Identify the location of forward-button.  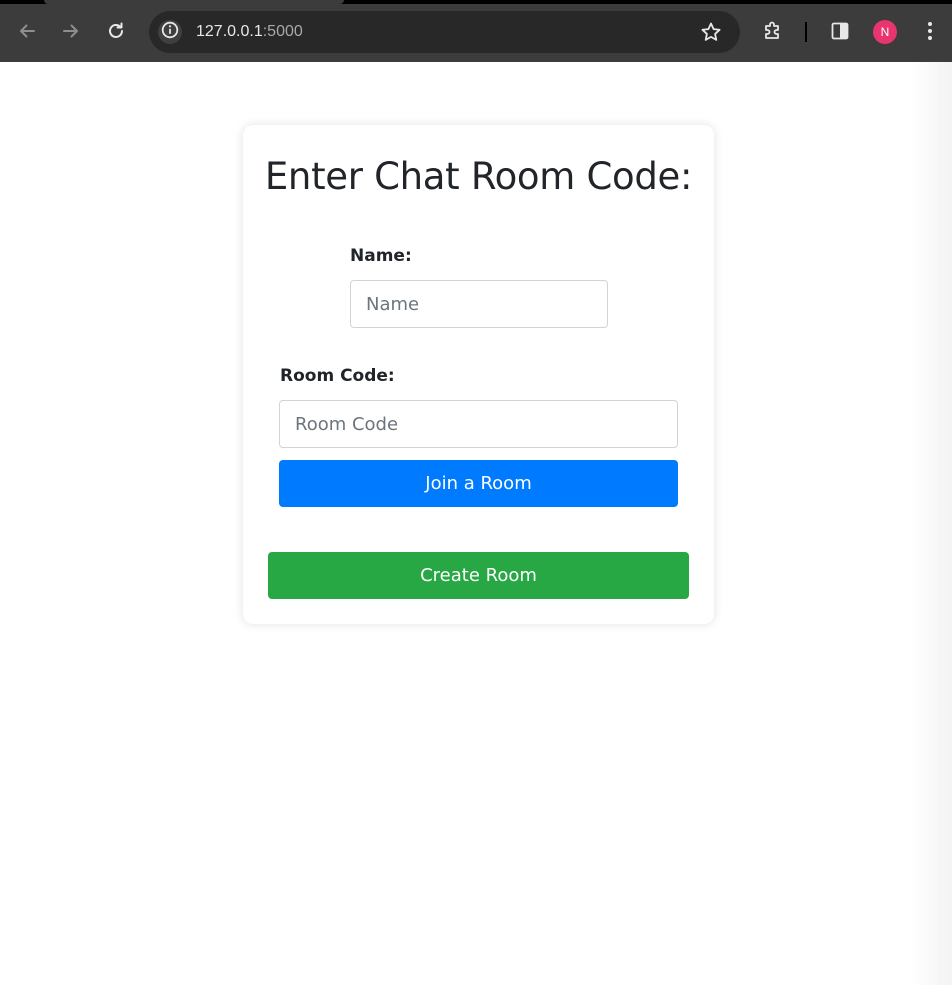
(71, 31).